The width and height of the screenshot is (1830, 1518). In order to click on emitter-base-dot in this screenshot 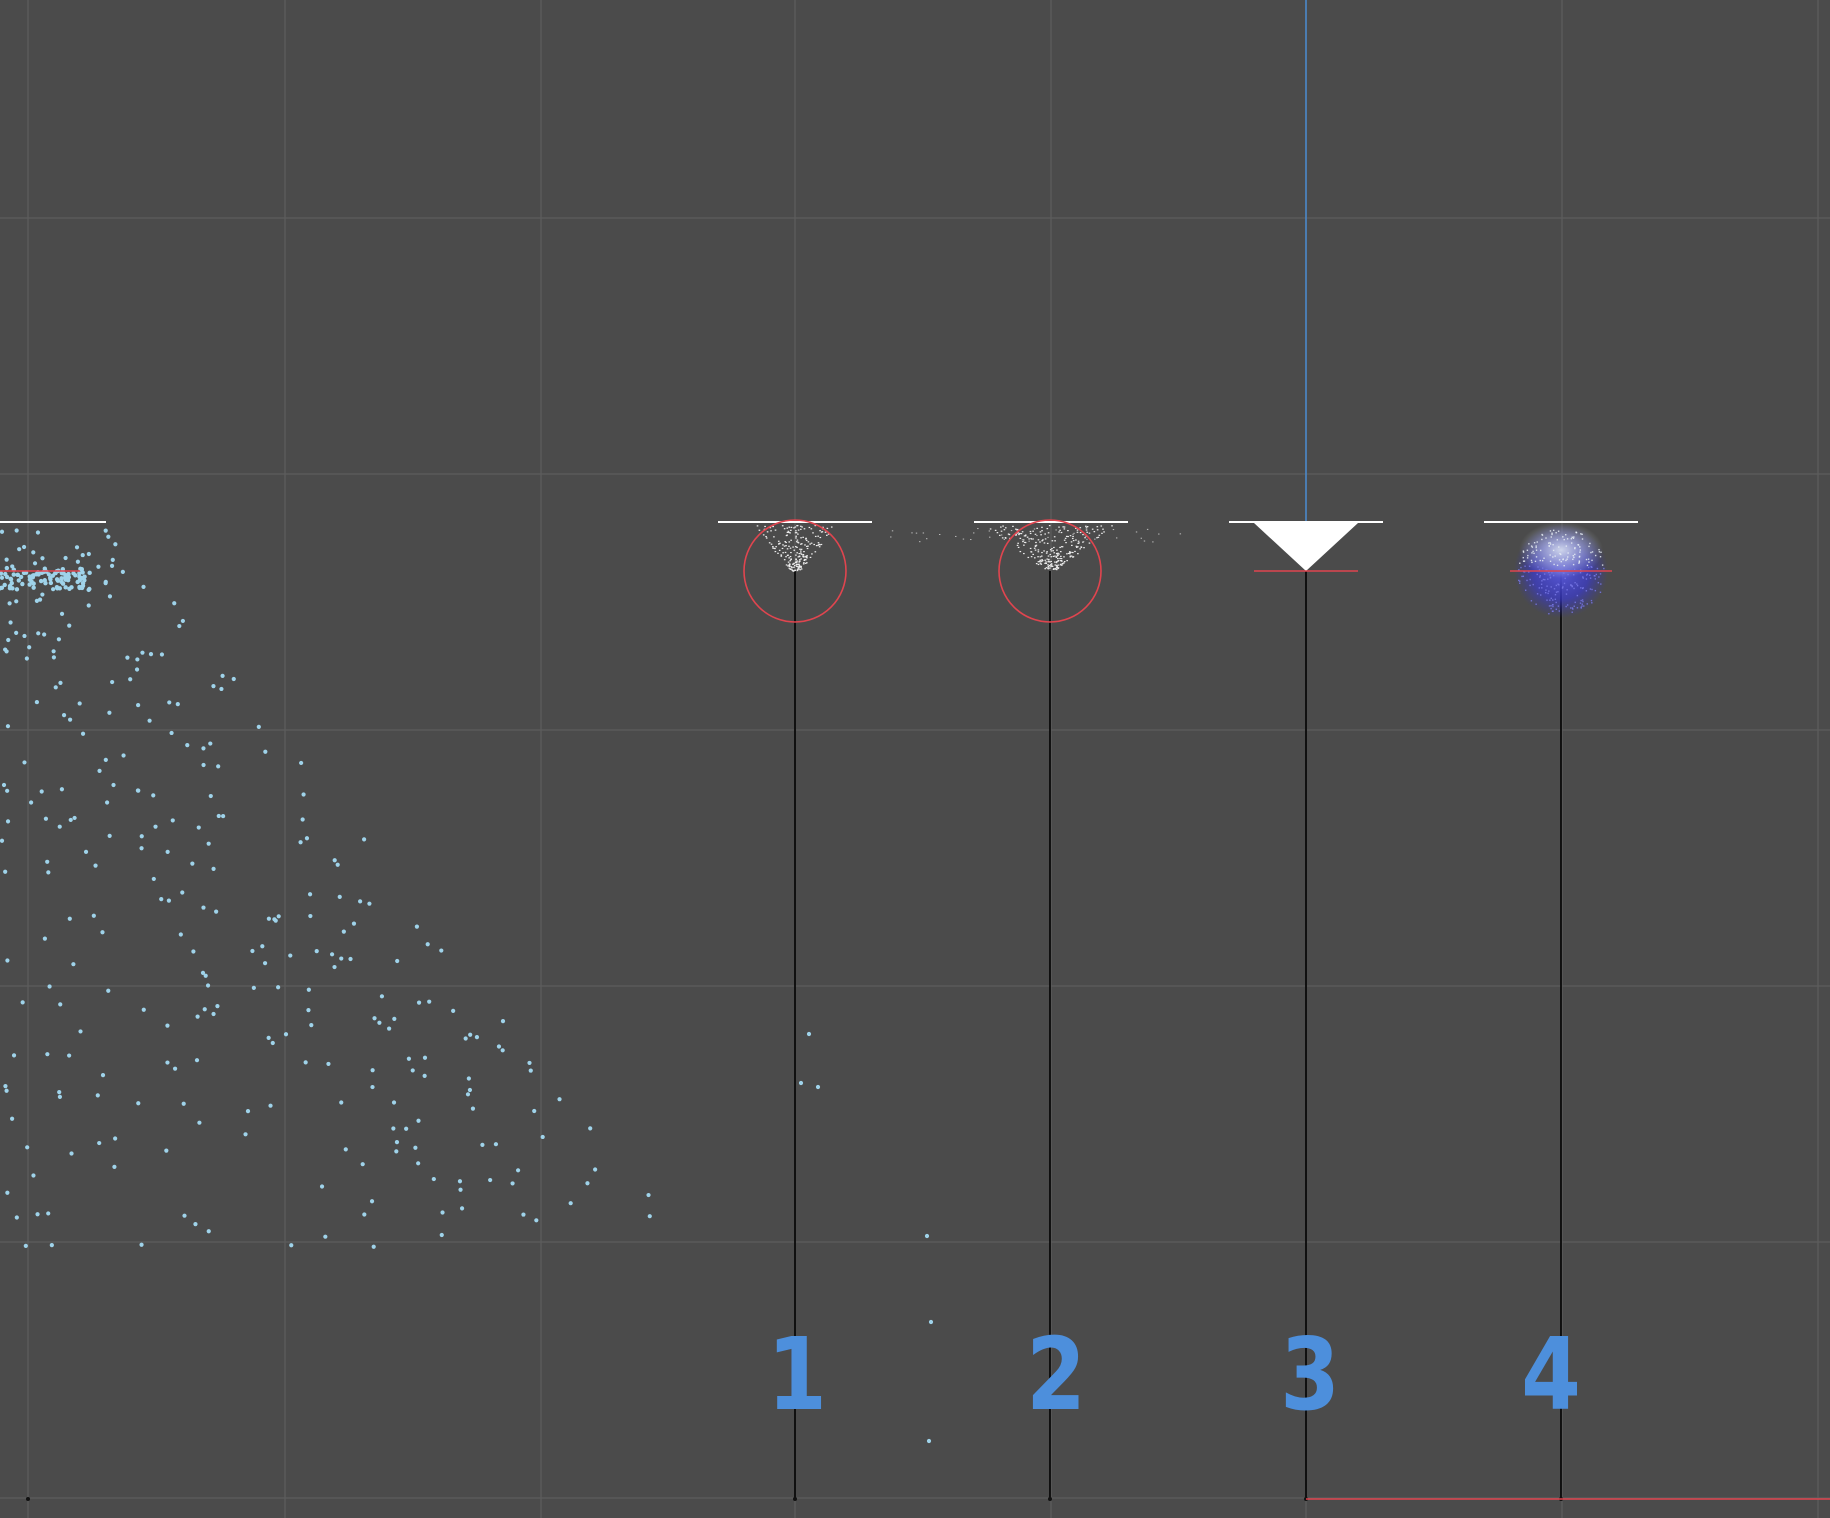, I will do `click(1050, 1499)`.